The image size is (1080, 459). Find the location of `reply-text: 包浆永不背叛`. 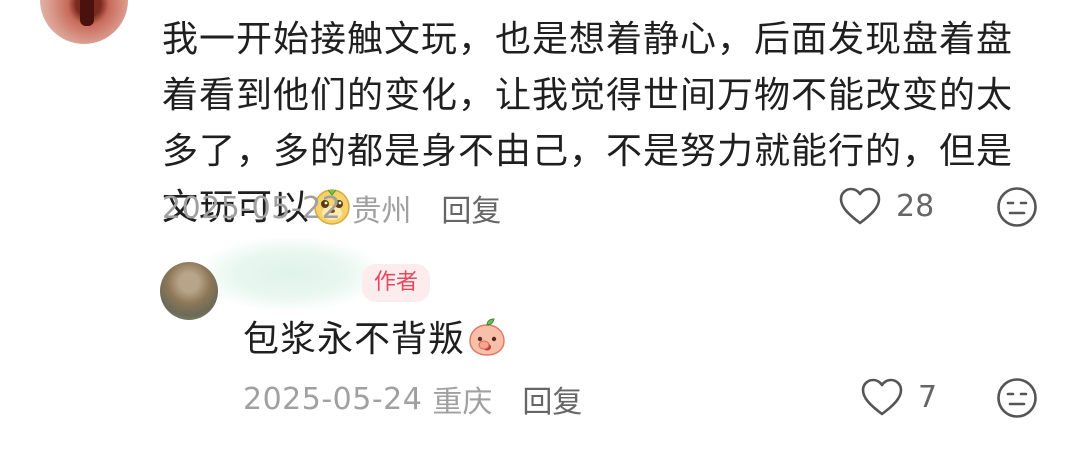

reply-text: 包浆永不背叛 is located at coordinates (354, 339).